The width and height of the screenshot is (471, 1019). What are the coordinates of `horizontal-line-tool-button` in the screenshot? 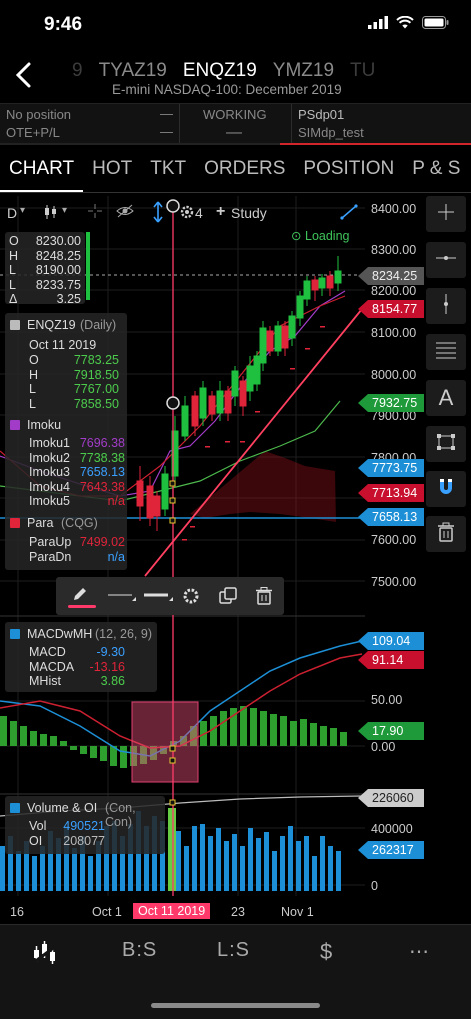 It's located at (446, 260).